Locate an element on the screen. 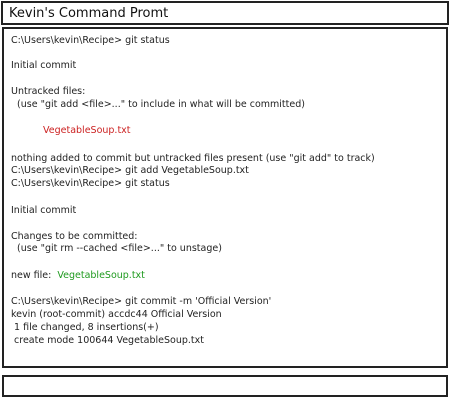 The width and height of the screenshot is (450, 400). untracked-file: VegetableSoup.txt is located at coordinates (87, 130).